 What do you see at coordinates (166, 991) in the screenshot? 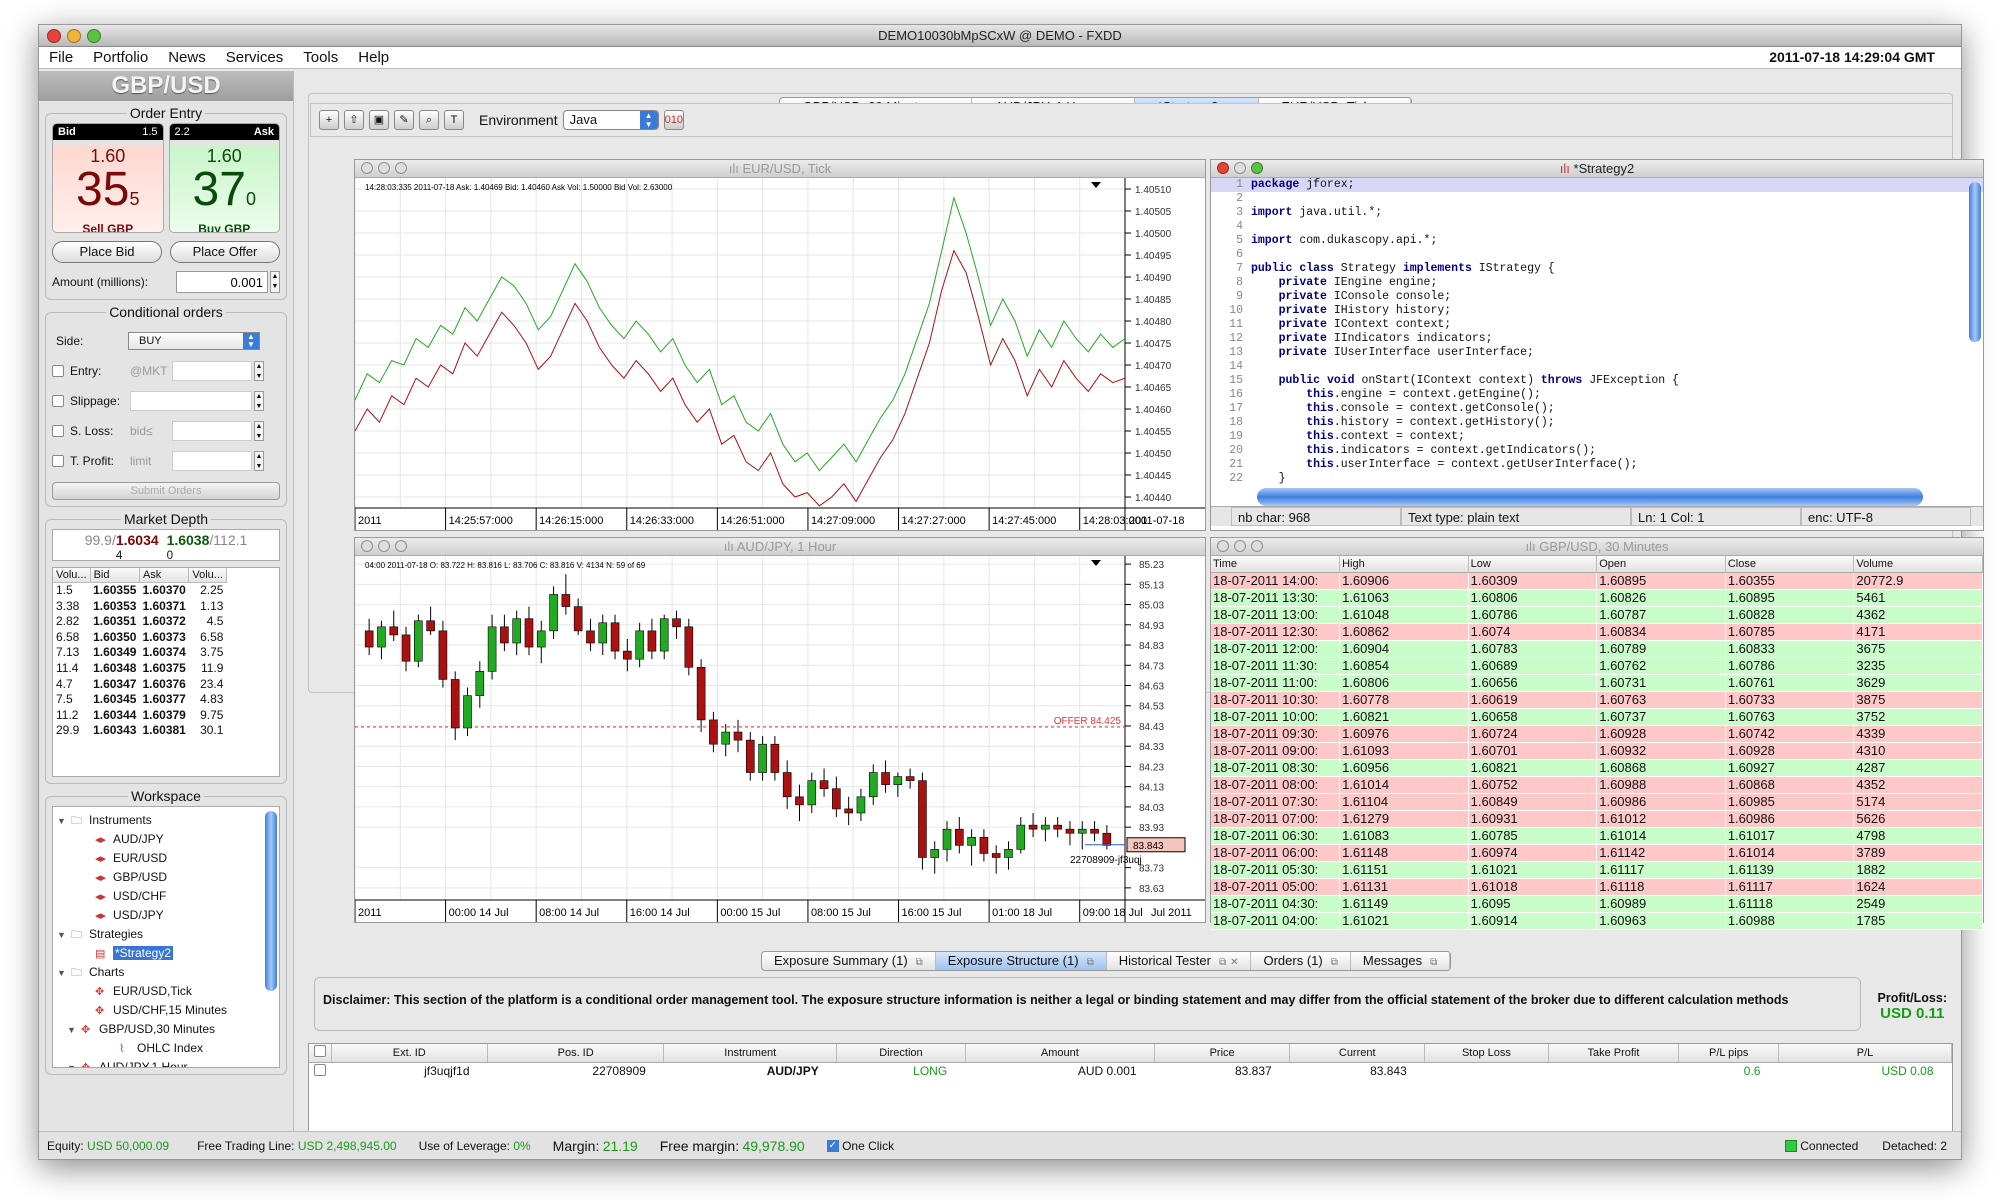
I see `tree-chart: ✥ EUR/USD,Tick` at bounding box center [166, 991].